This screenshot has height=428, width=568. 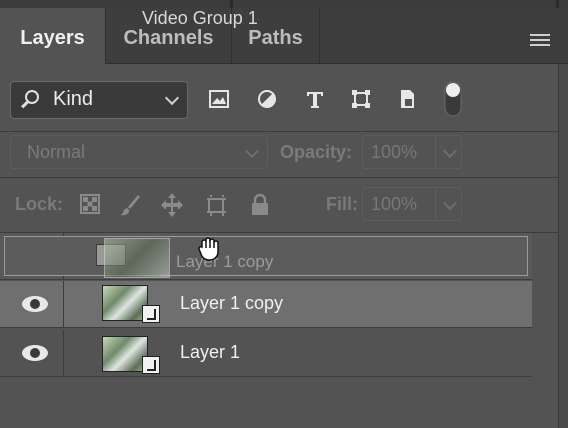 I want to click on blend-mode-select: Normal, so click(x=139, y=152).